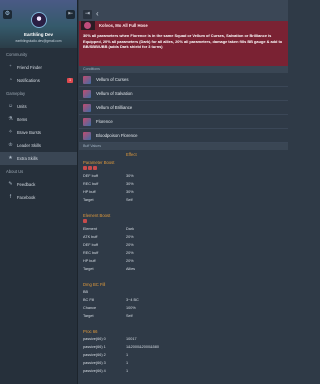 The image size is (320, 384). What do you see at coordinates (183, 229) in the screenshot?
I see `buff-row: Element Dark` at bounding box center [183, 229].